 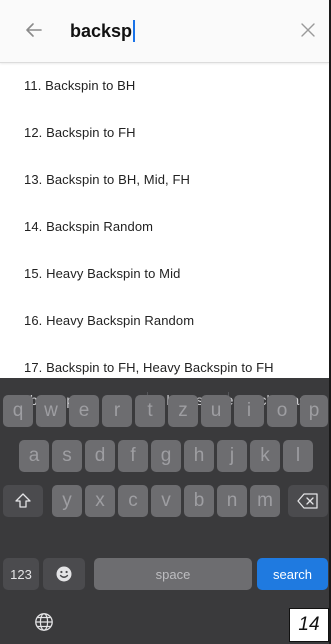 What do you see at coordinates (150, 411) in the screenshot?
I see `key-t: t` at bounding box center [150, 411].